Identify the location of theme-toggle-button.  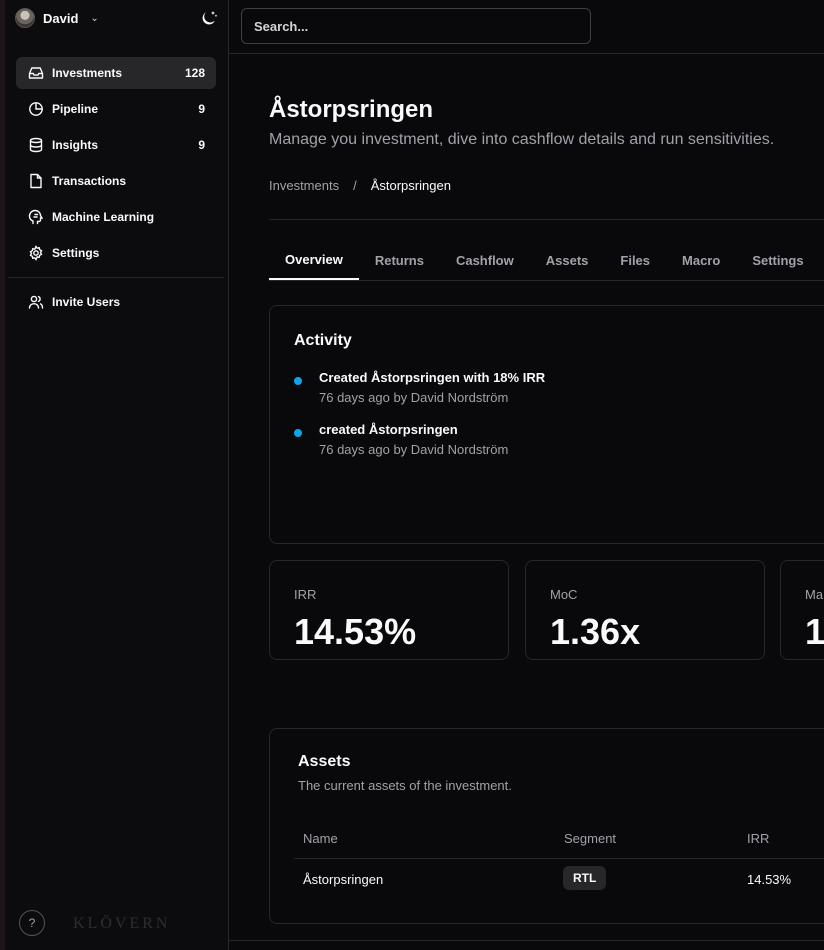
(209, 18).